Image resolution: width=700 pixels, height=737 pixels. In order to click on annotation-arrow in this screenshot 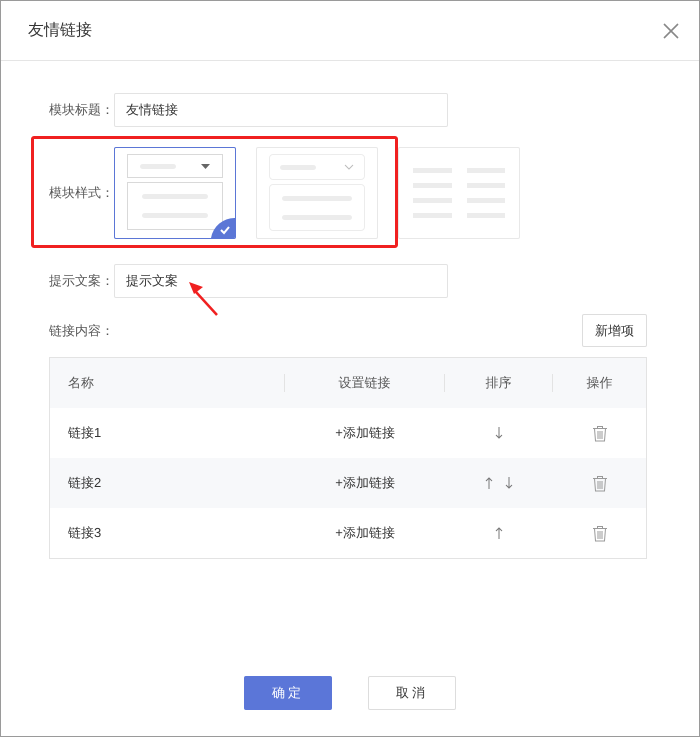, I will do `click(203, 298)`.